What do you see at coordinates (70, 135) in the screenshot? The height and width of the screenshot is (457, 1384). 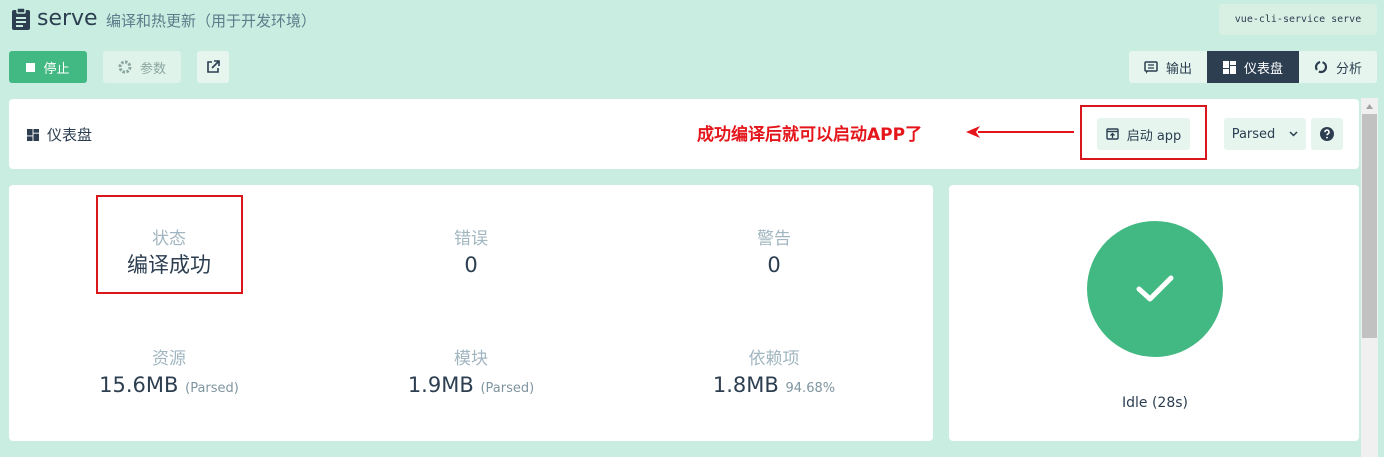 I see `dashboard-title-label: 仪表盘` at bounding box center [70, 135].